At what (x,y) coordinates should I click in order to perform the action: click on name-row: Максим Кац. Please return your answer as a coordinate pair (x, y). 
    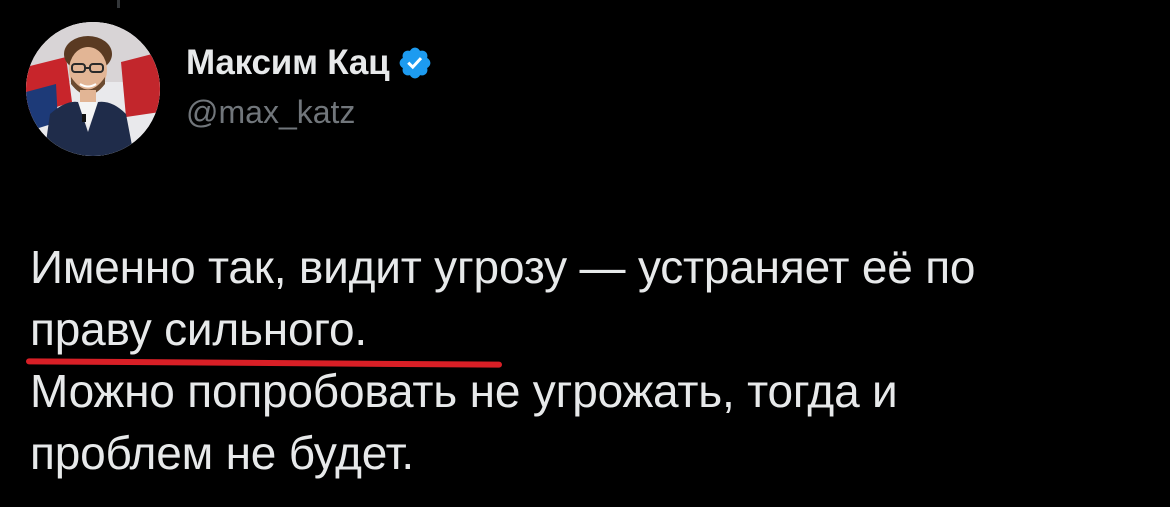
    Looking at the image, I should click on (309, 63).